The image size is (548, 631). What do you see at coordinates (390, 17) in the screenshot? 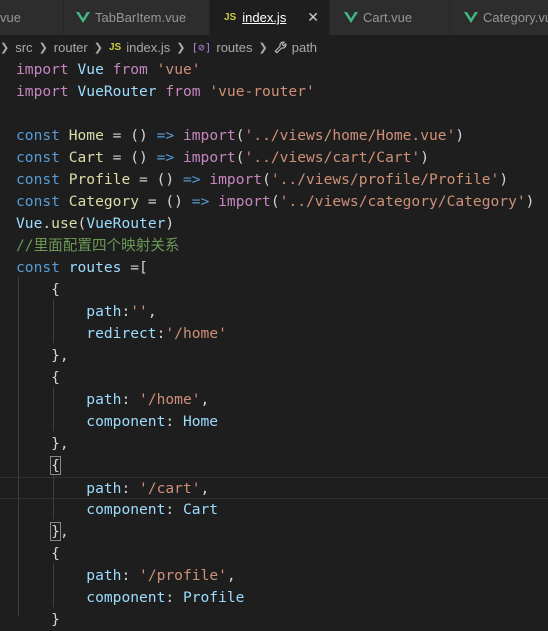
I see `tab-cart-vue: Cart.vue` at bounding box center [390, 17].